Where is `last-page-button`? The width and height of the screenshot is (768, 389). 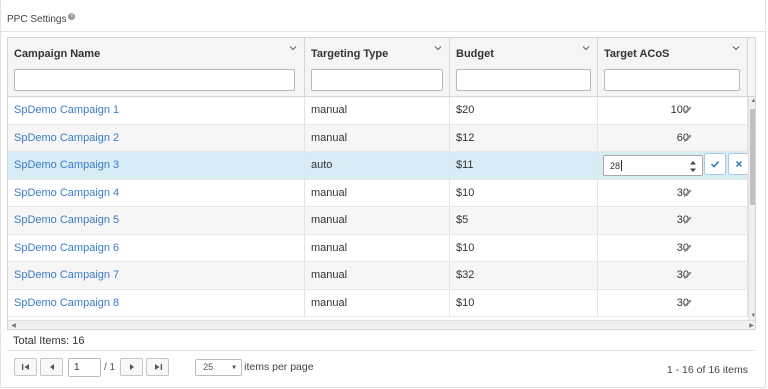
last-page-button is located at coordinates (158, 367).